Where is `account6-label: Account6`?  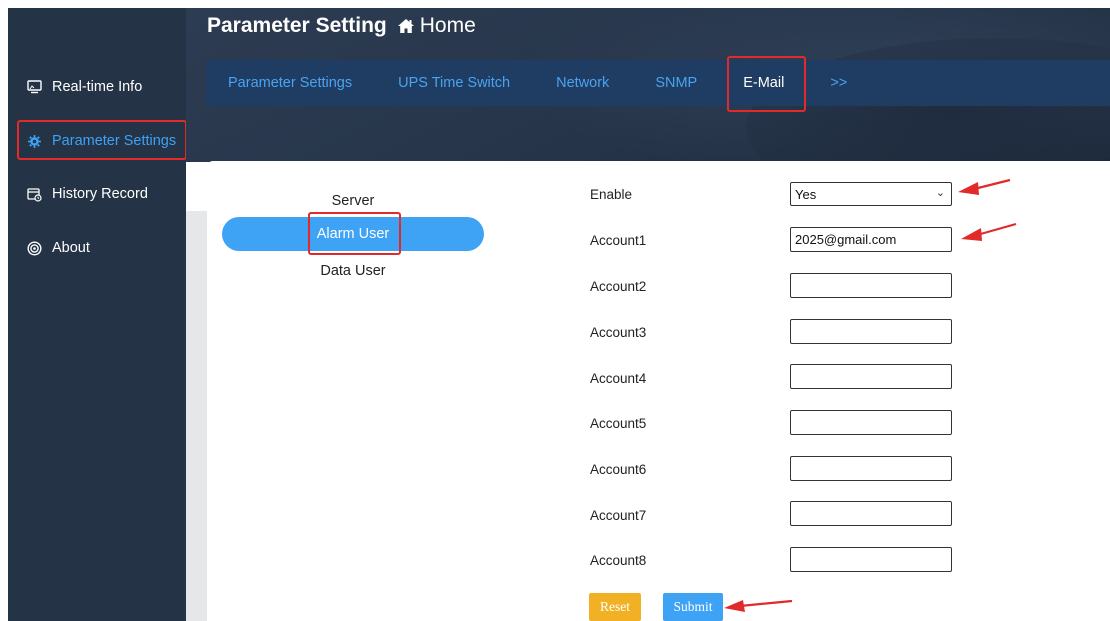 account6-label: Account6 is located at coordinates (618, 469).